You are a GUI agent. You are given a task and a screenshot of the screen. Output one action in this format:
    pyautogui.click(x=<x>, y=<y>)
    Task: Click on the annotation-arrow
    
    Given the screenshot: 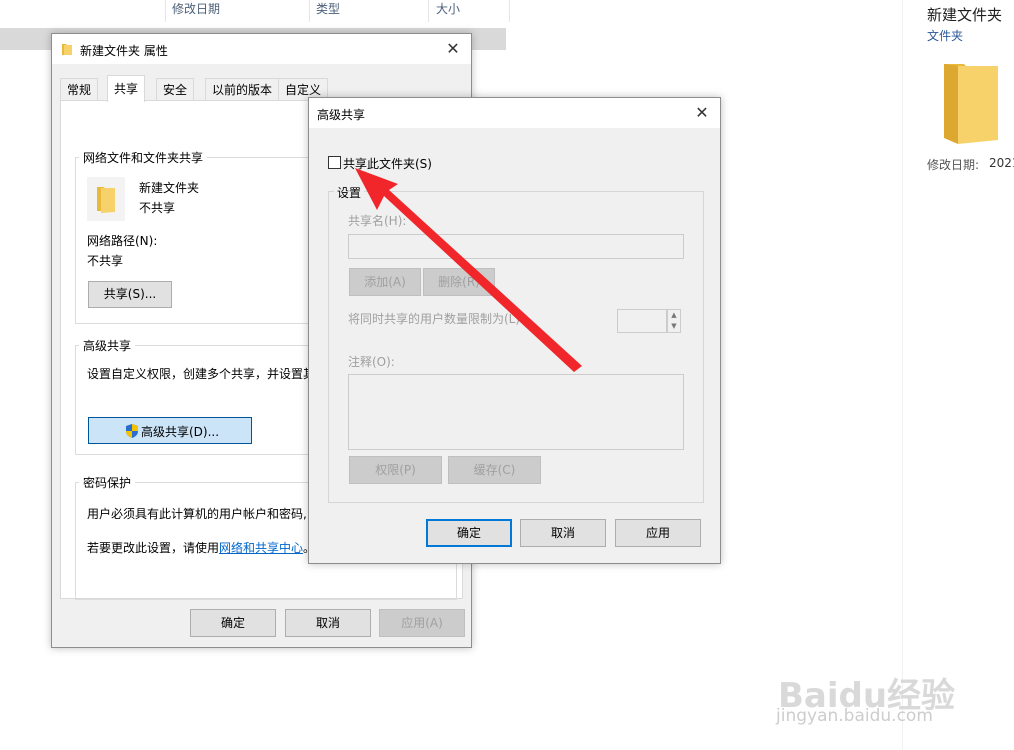 What is the action you would take?
    pyautogui.click(x=468, y=270)
    